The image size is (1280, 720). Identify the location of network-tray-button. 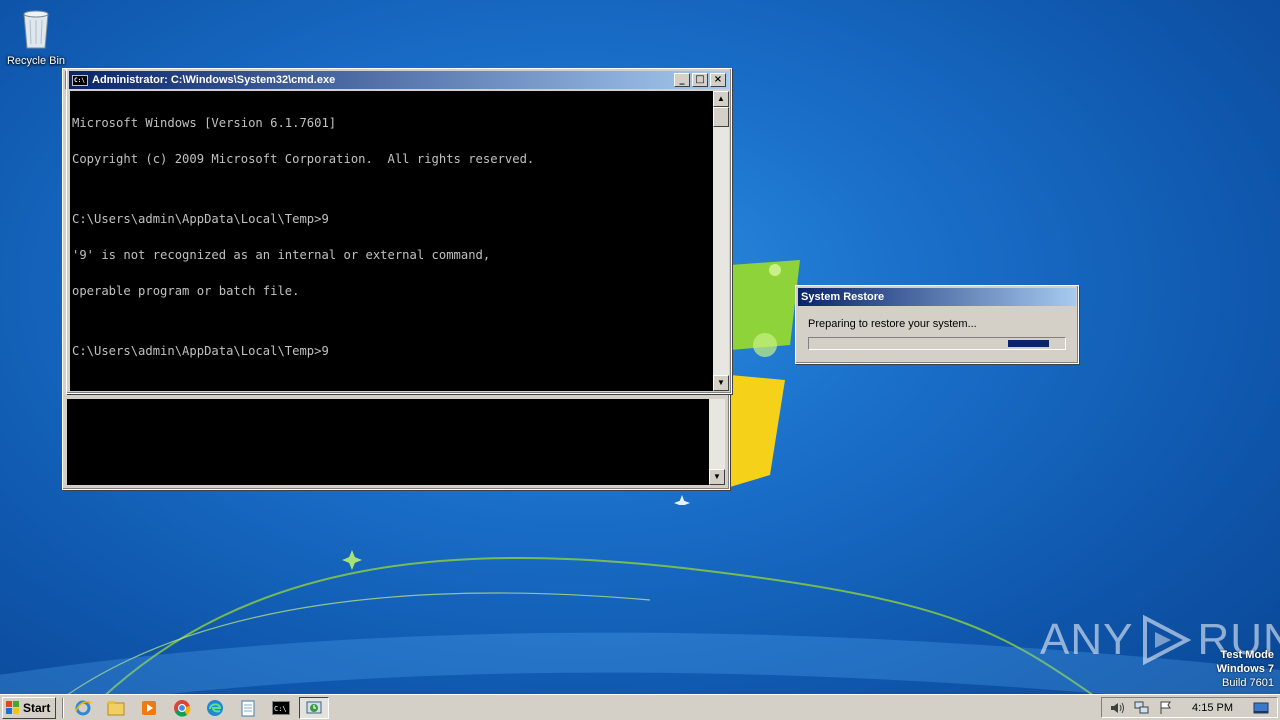
(1142, 708).